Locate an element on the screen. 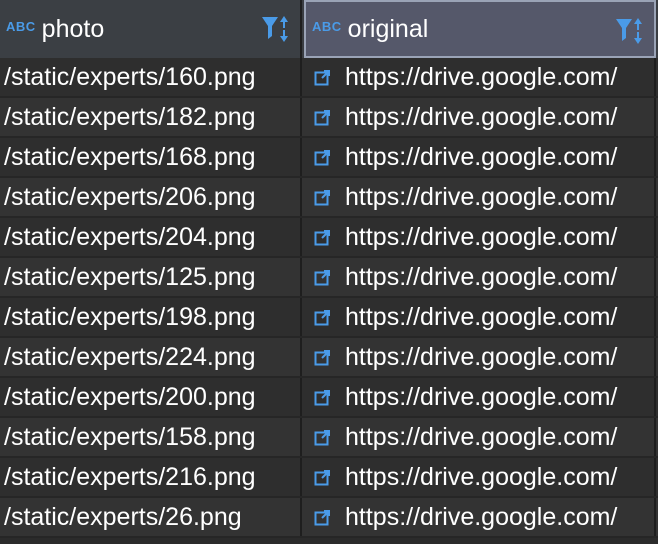  photo-cell: /static/experts/200.png is located at coordinates (151, 397).